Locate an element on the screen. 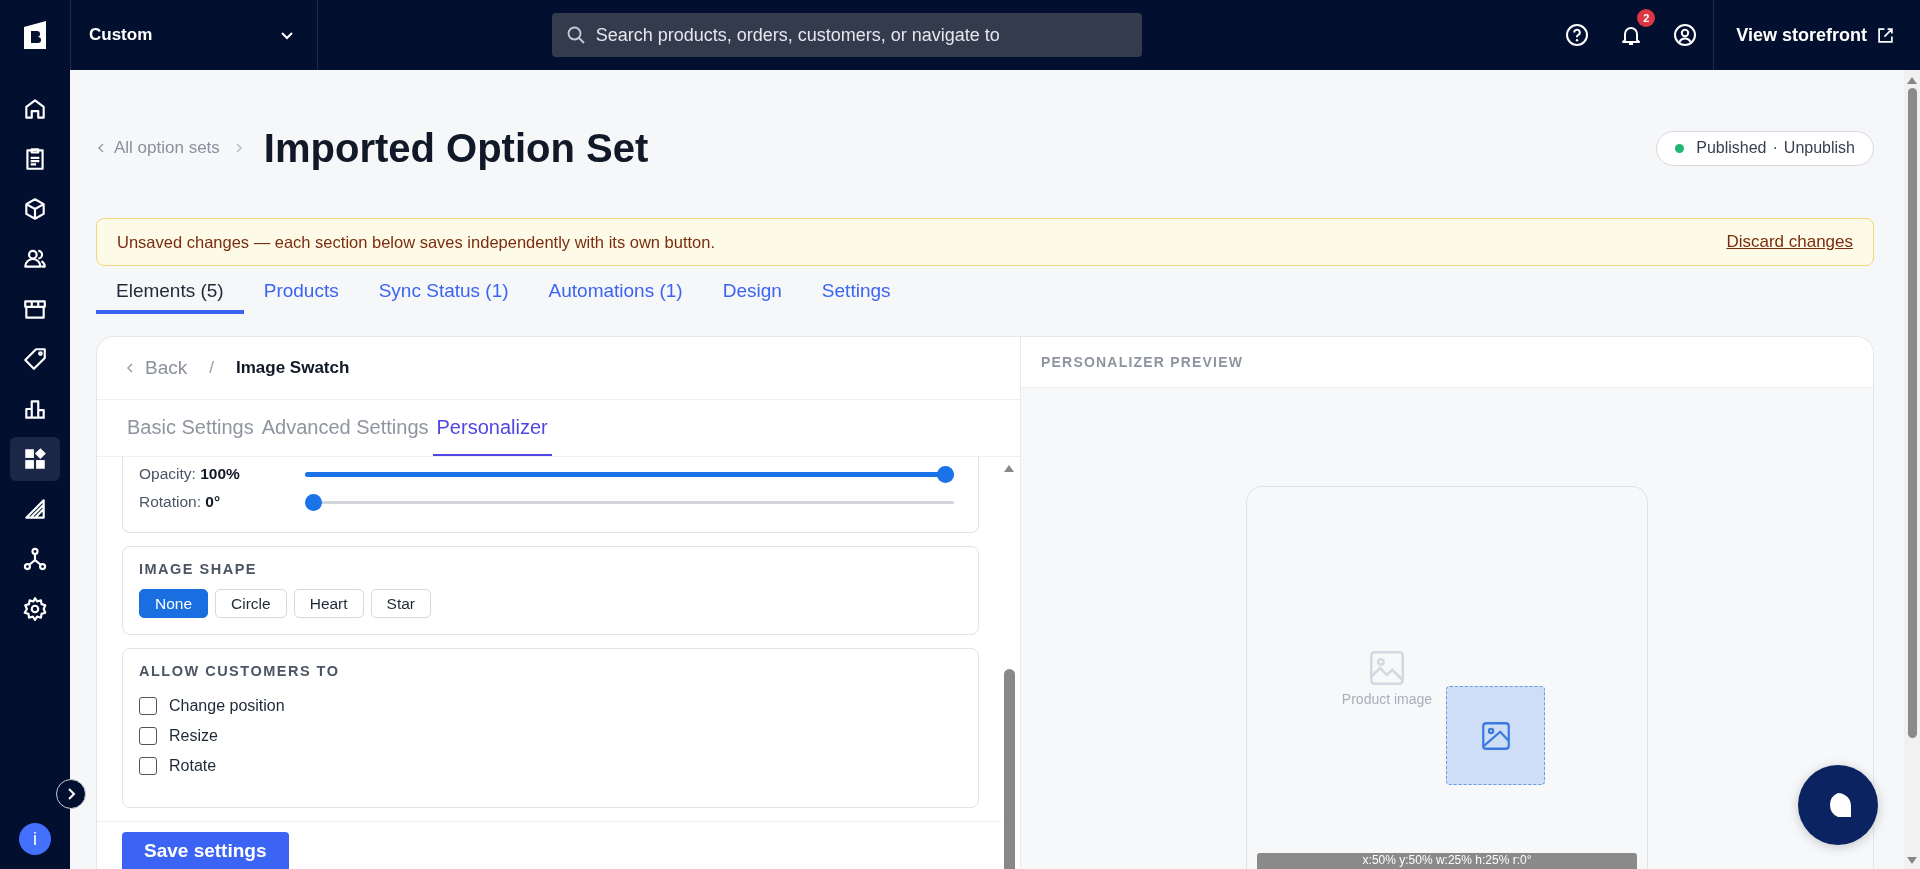 Image resolution: width=1920 pixels, height=869 pixels. logo-icon is located at coordinates (35, 35).